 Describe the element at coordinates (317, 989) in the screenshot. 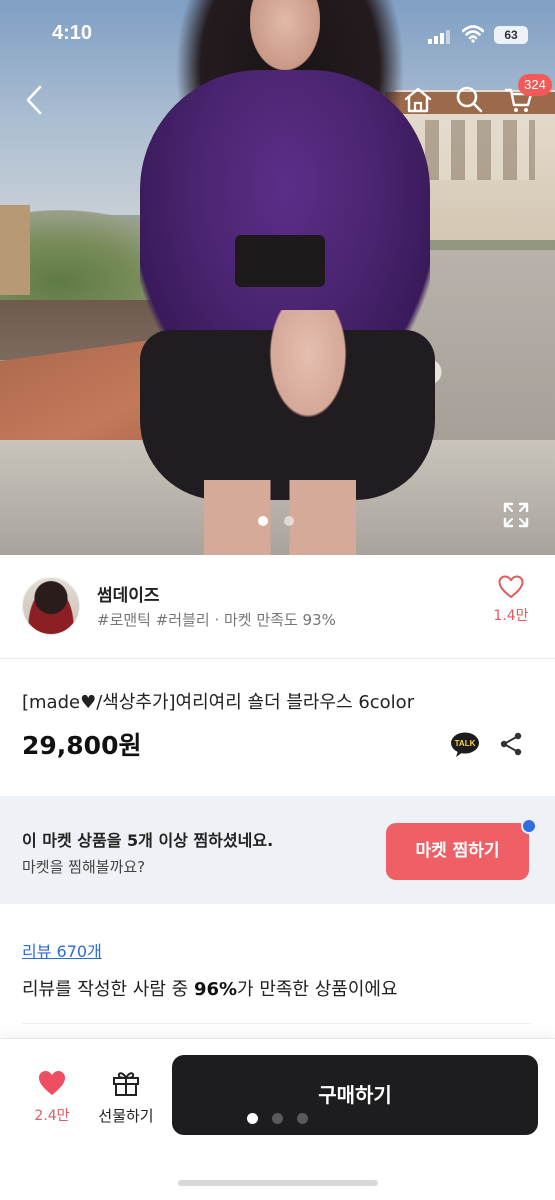

I see `review-summary-suffix: 가 만족한 상품이에요` at that location.